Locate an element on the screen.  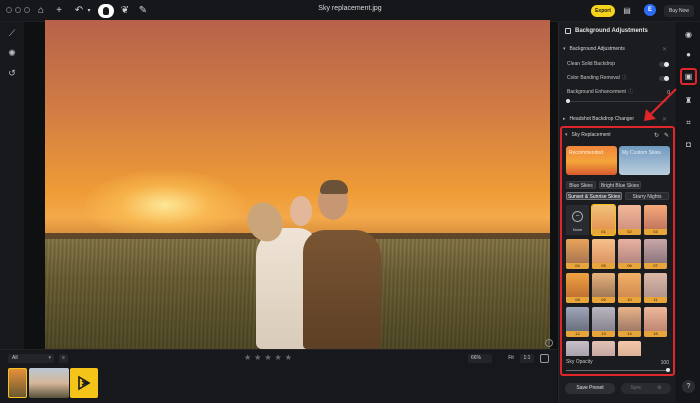
tile-badge: 12 is located at coordinates (577, 334).